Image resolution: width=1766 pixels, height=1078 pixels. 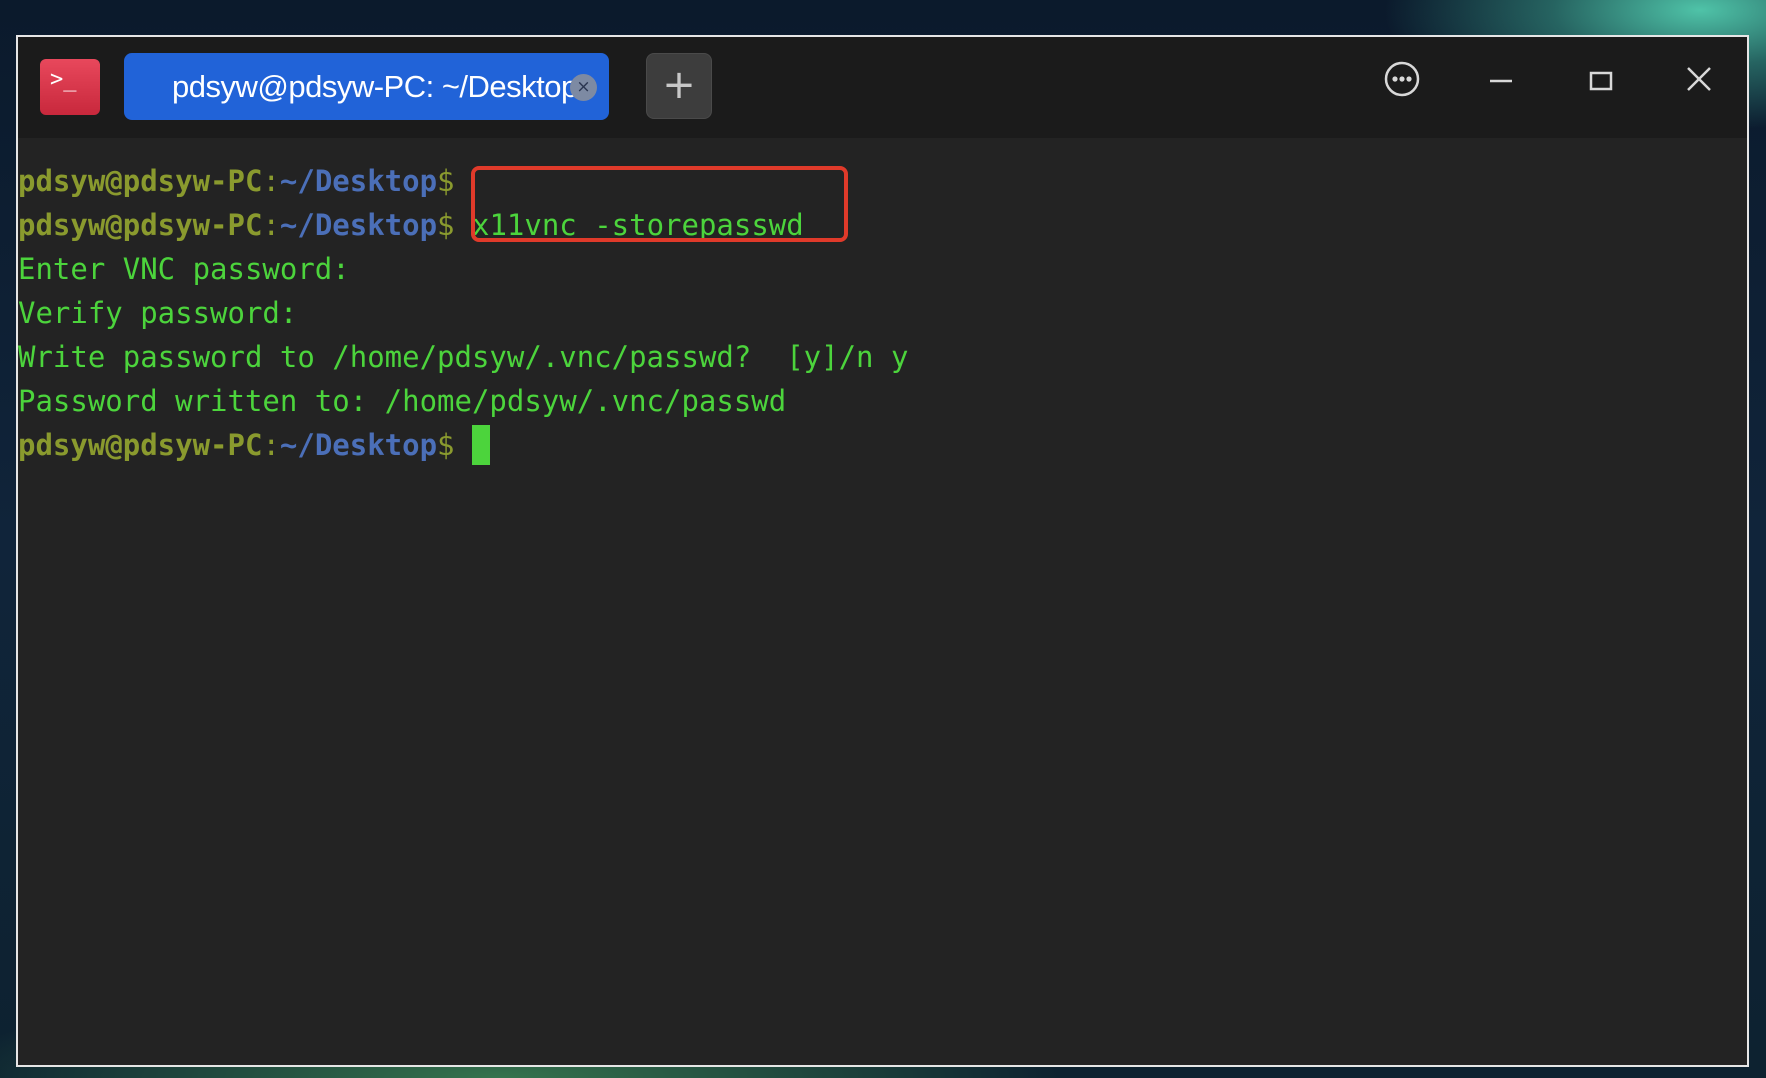 I want to click on prompt-line: pdsyw@pdsyw-PC:~/Desktop$, so click(x=236, y=181).